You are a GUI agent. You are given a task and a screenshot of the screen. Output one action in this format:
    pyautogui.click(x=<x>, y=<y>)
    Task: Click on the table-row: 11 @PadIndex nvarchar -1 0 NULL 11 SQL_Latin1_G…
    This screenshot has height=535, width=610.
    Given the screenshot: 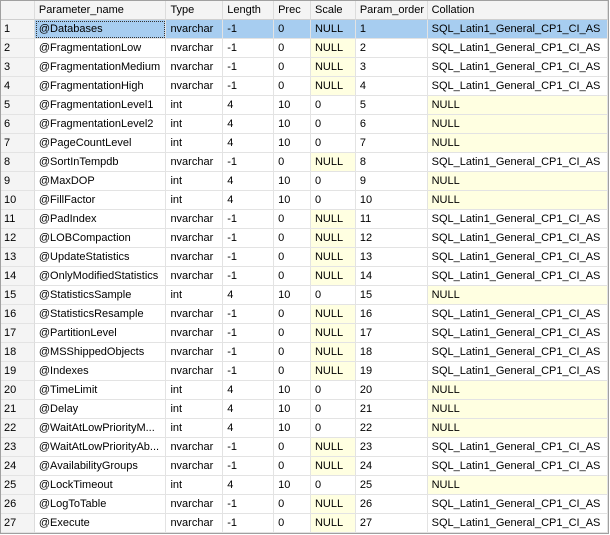 What is the action you would take?
    pyautogui.click(x=304, y=219)
    